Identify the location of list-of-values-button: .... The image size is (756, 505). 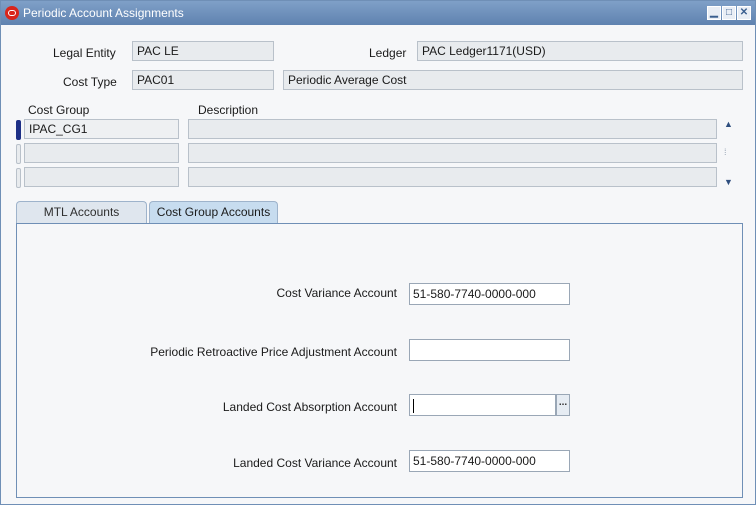
(563, 405).